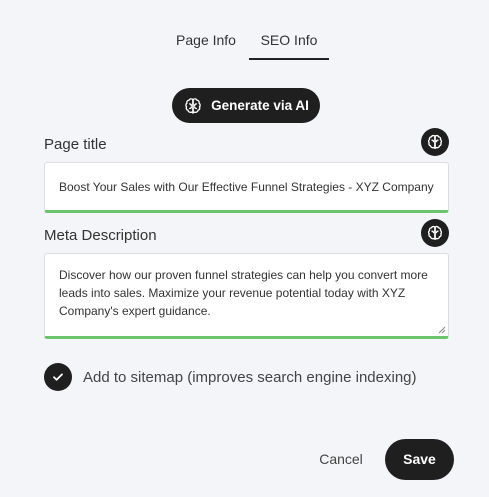 This screenshot has width=489, height=497. I want to click on generate-via-ai-label: Generate via AI, so click(260, 105).